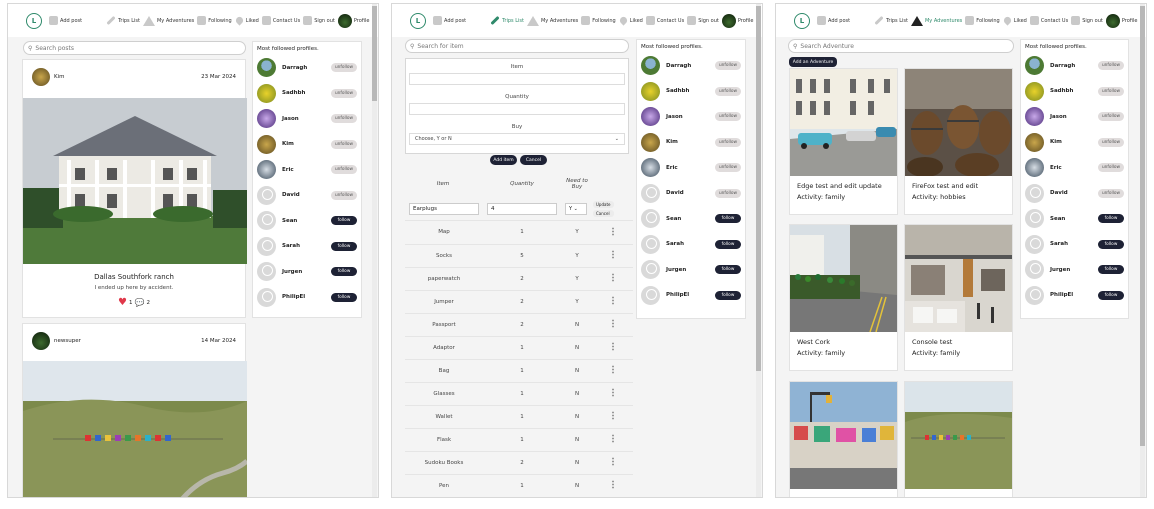 The width and height of the screenshot is (1154, 509). Describe the element at coordinates (503, 160) in the screenshot. I see `add-item-button: Add item` at that location.